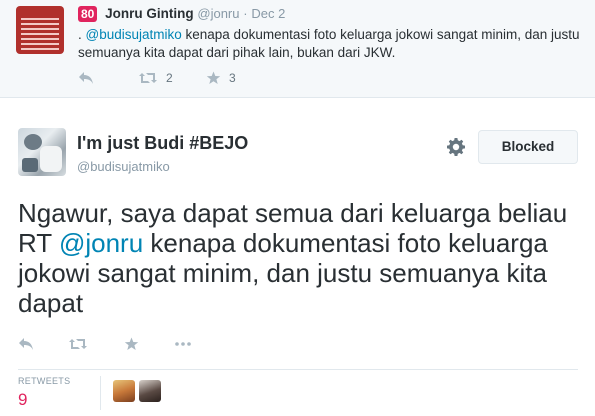  I want to click on stats-separator, so click(100, 393).